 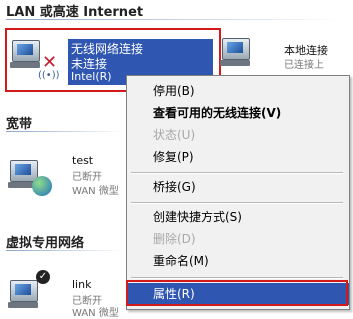 What do you see at coordinates (43, 277) in the screenshot?
I see `check-icon: ✓` at bounding box center [43, 277].